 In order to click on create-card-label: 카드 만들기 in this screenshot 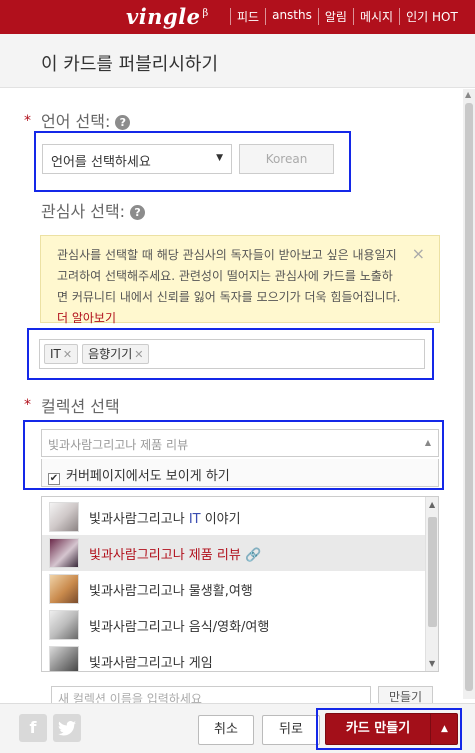, I will do `click(378, 729)`.